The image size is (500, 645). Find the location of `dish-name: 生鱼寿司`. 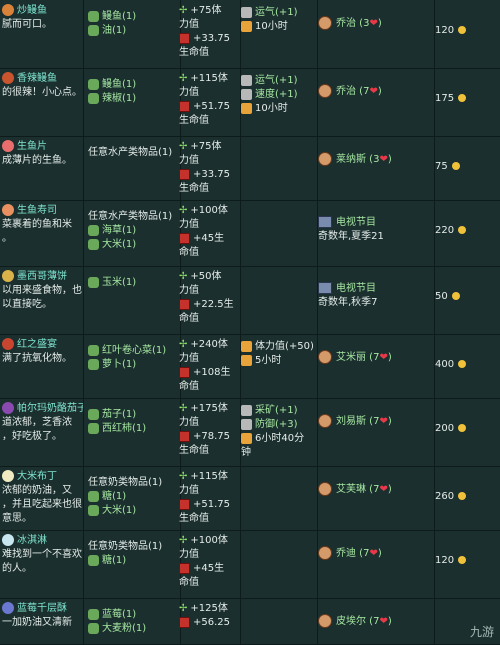

dish-name: 生鱼寿司 is located at coordinates (37, 210).